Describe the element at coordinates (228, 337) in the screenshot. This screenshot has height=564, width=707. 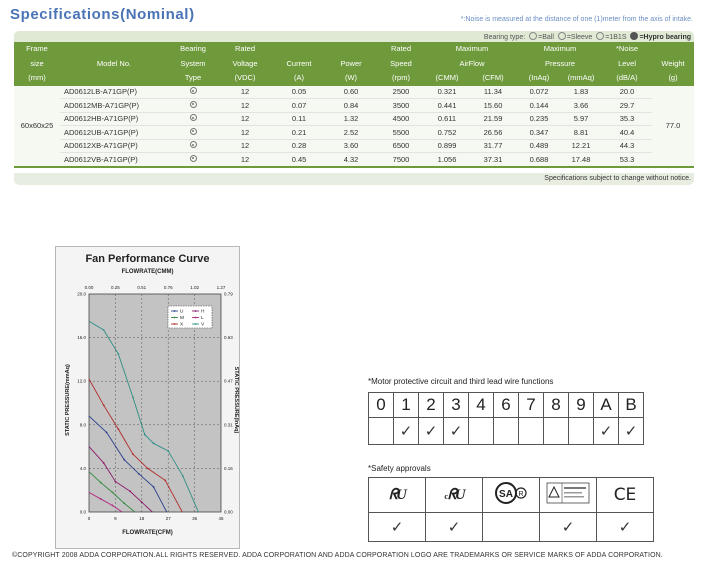
I see `y-right-tick-label: 0.63` at that location.